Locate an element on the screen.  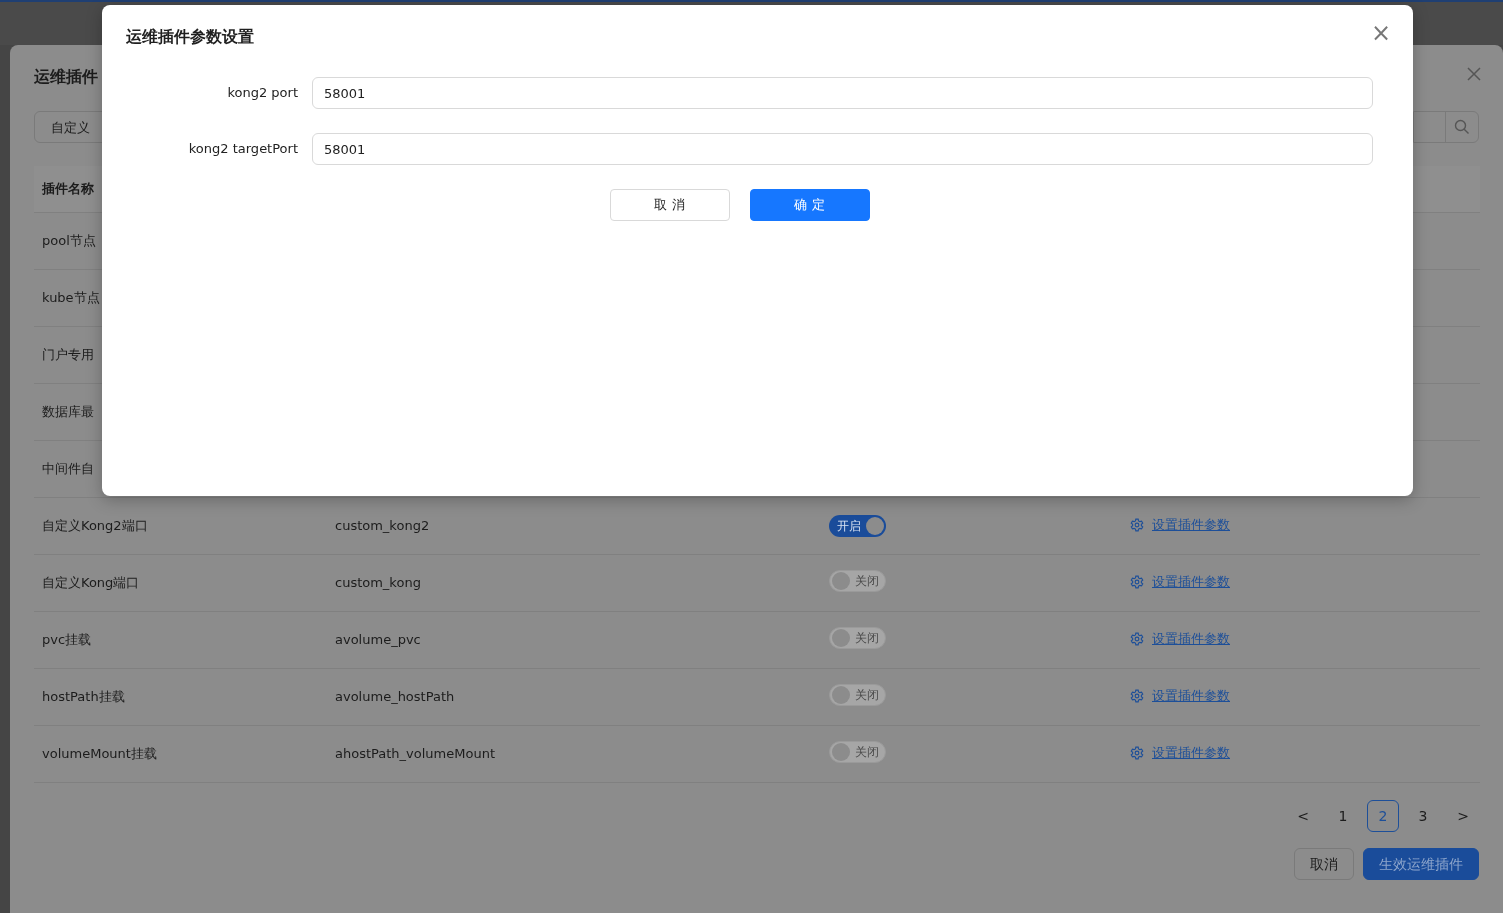
table-cell-text: 自定义Kong2端口 is located at coordinates (95, 526).